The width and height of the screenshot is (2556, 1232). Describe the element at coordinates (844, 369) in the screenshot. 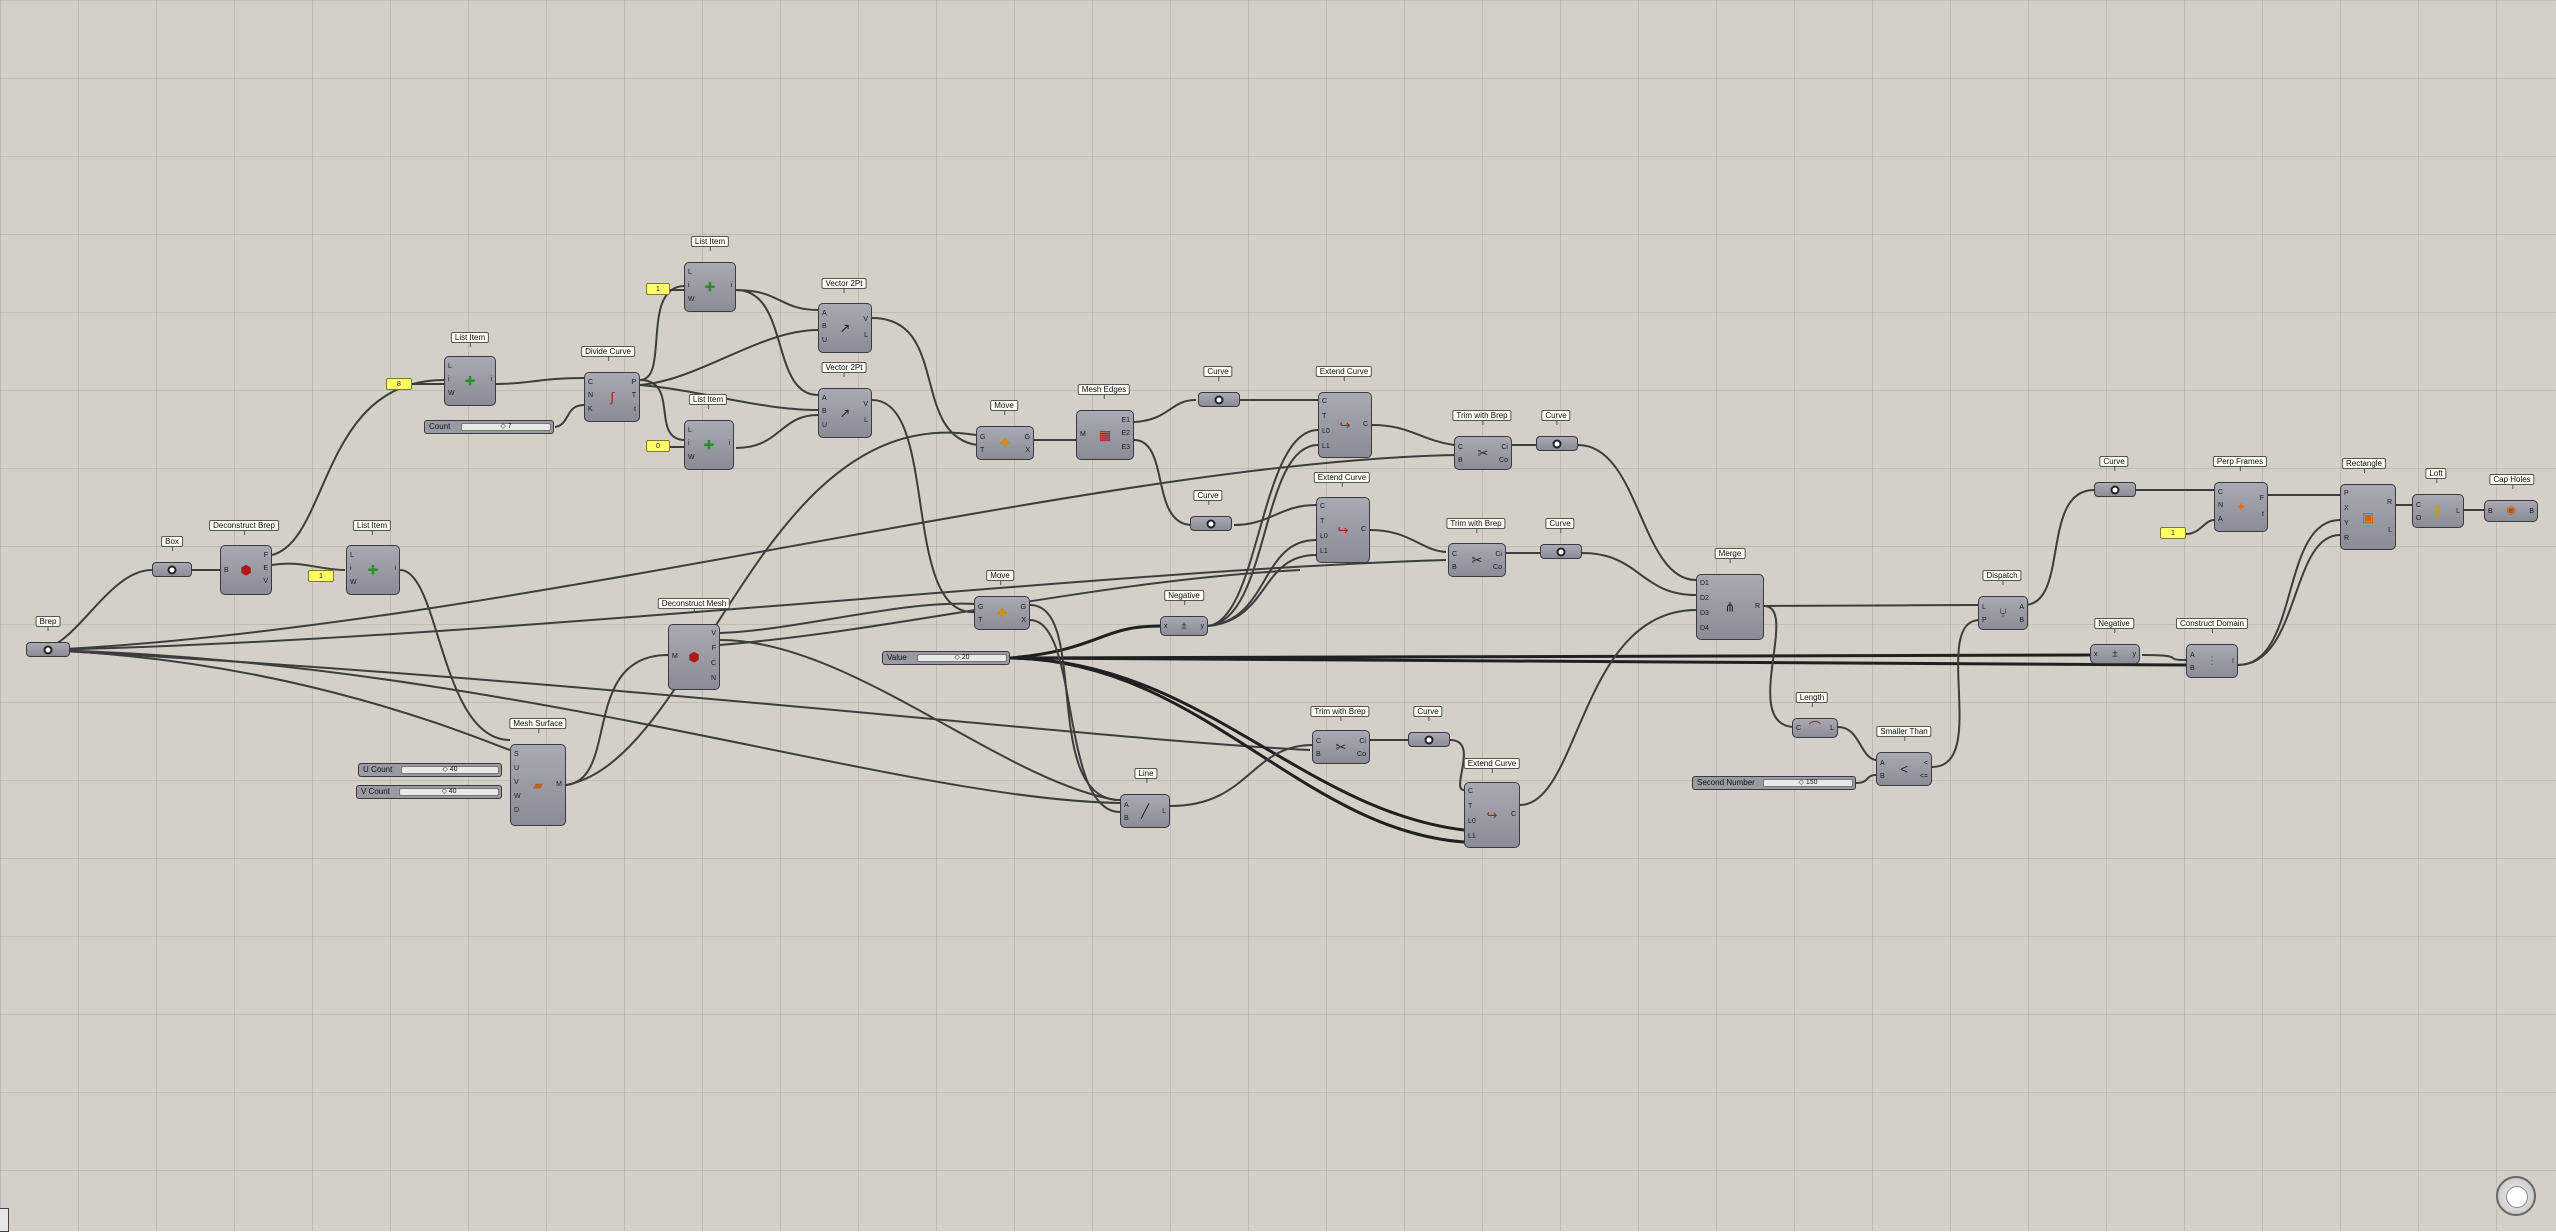

I see `node-label-vector-2pt-2: Vector 2Pt` at that location.